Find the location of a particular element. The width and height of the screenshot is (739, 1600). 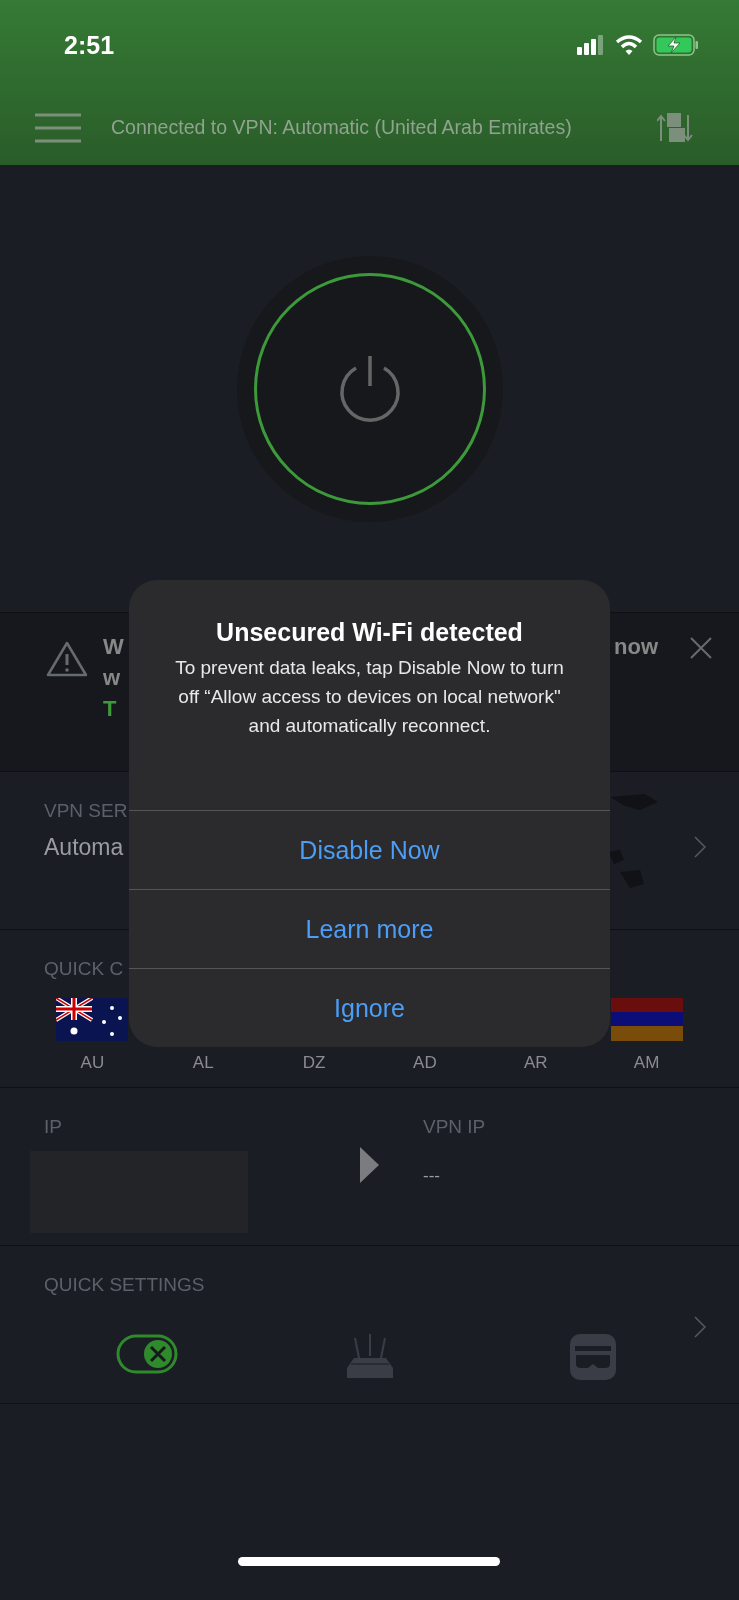

section-label: QUICK C is located at coordinates (84, 969).